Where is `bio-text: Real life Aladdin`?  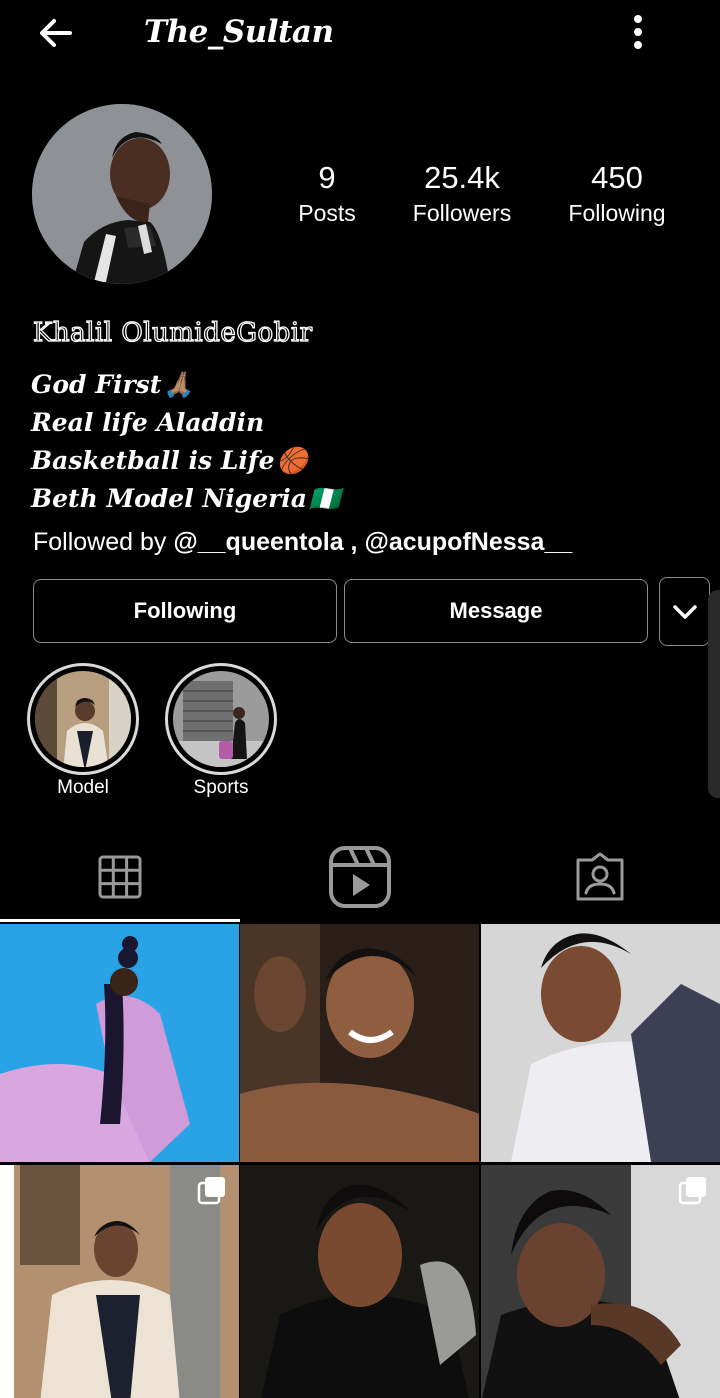 bio-text: Real life Aladdin is located at coordinates (148, 422).